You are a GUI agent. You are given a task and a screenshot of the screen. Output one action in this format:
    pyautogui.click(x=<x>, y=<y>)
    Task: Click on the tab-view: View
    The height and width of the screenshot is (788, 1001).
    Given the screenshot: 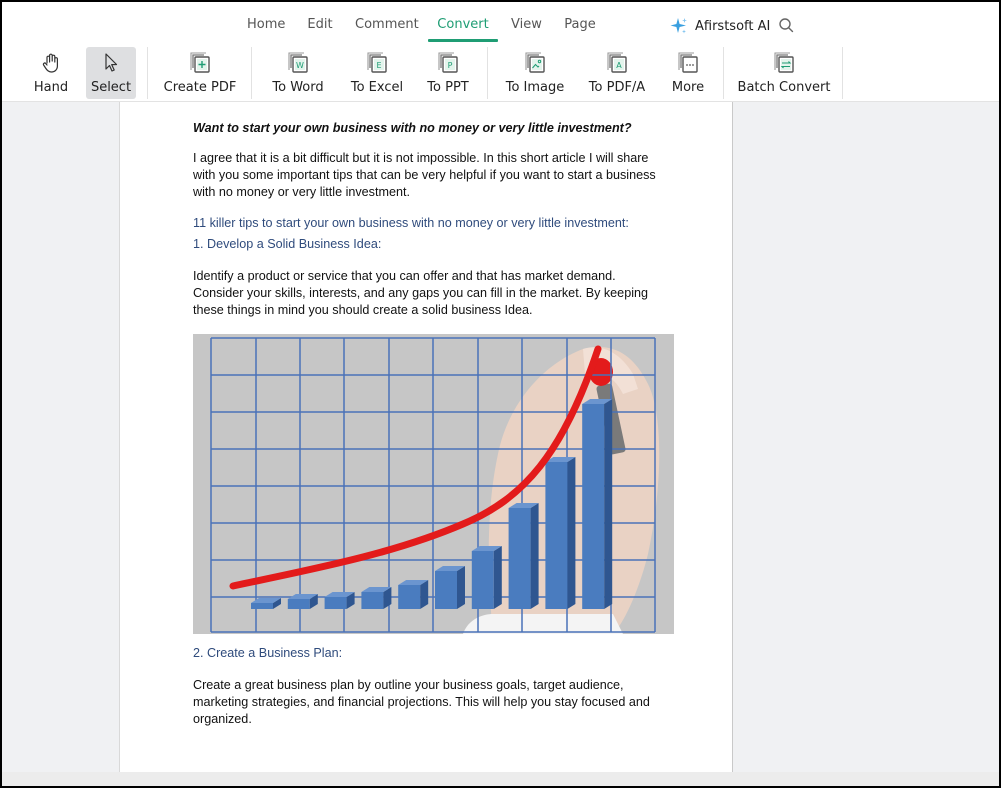 What is the action you would take?
    pyautogui.click(x=526, y=27)
    